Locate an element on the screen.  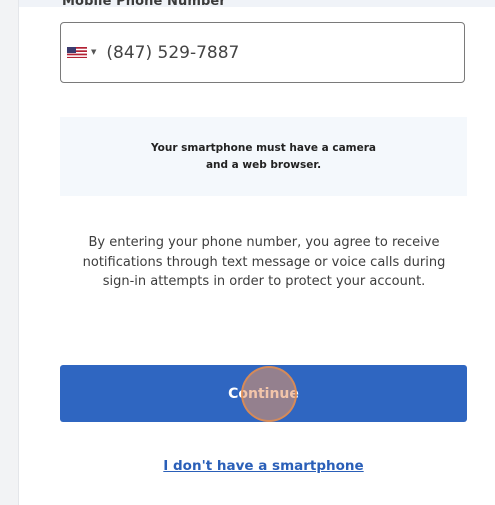
phone-field: ▼ is located at coordinates (262, 52).